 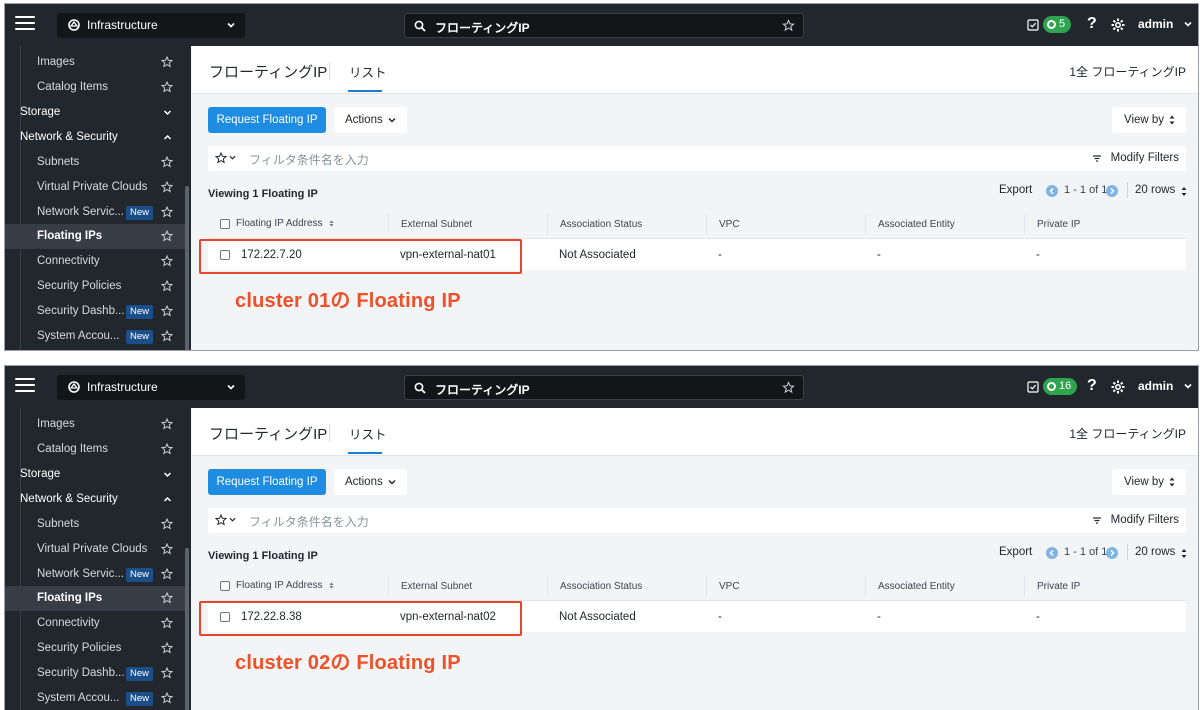 I want to click on sidebar-item: Floating IPs, so click(x=95, y=598).